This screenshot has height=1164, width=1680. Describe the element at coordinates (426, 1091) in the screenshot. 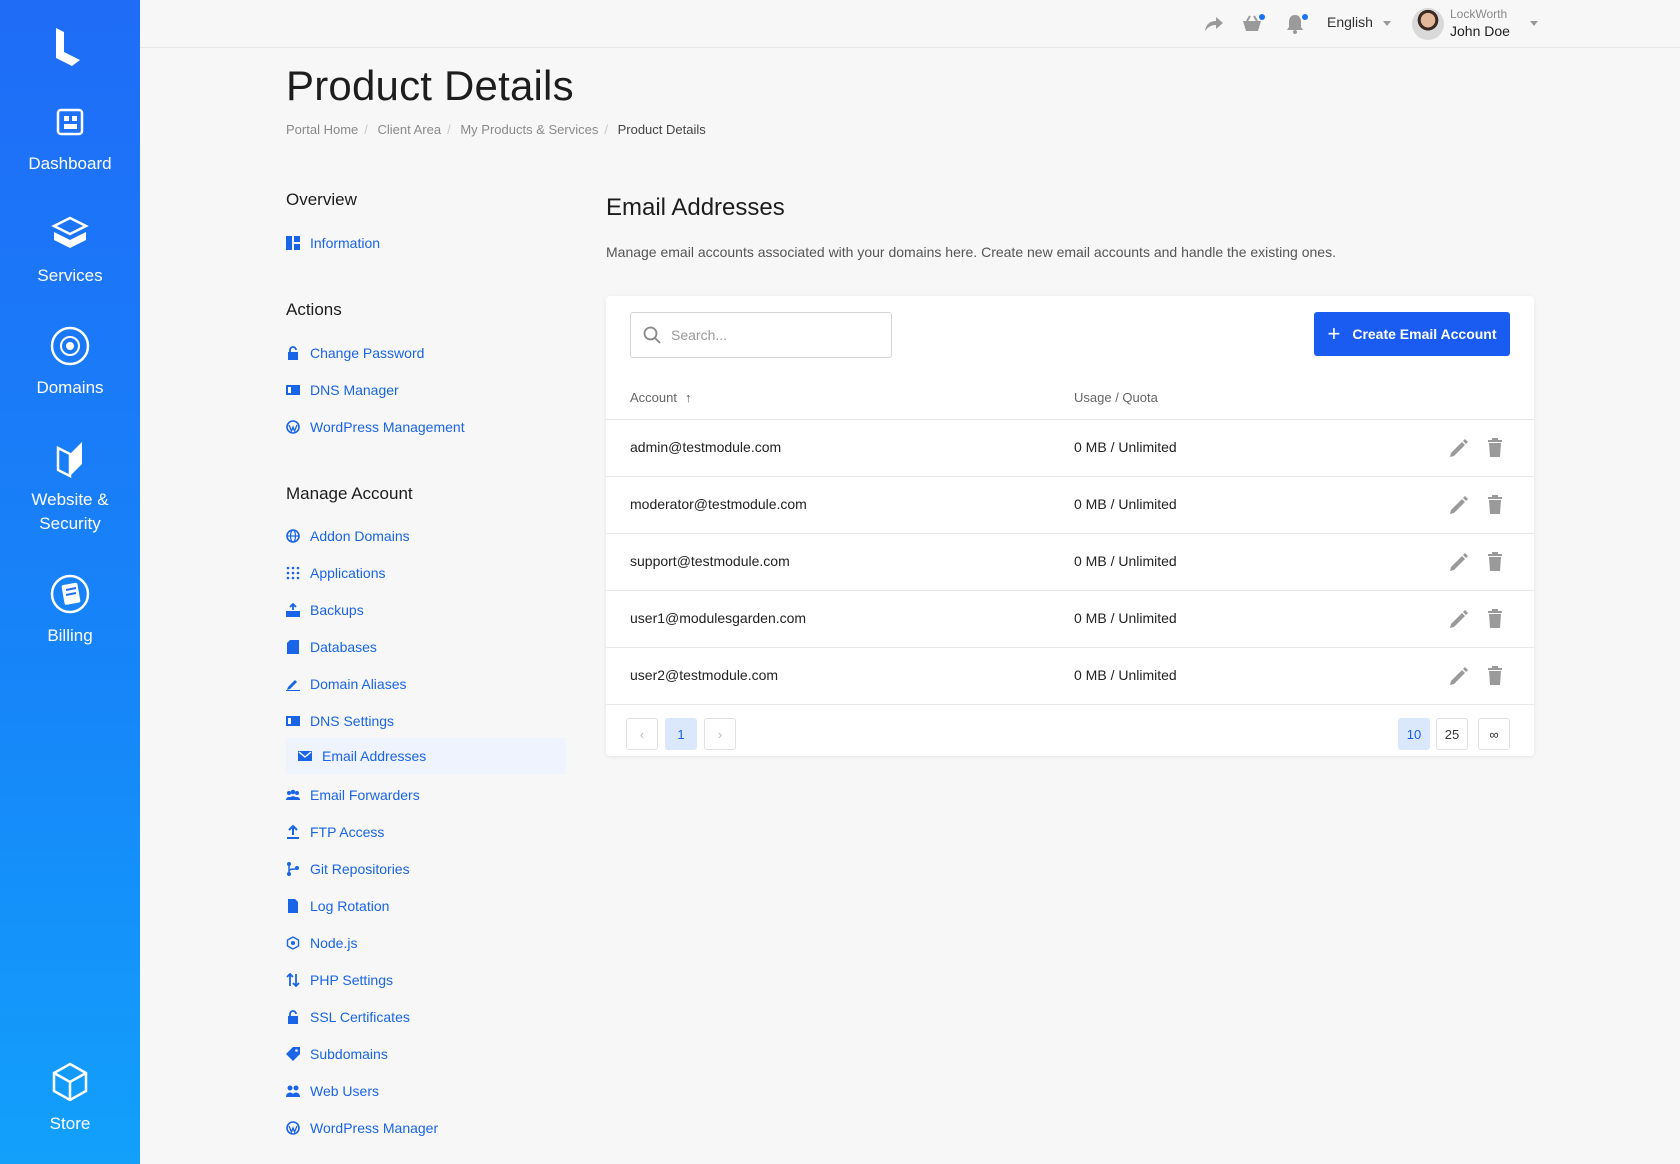

I see `menu-item-web-users: Web Users` at that location.